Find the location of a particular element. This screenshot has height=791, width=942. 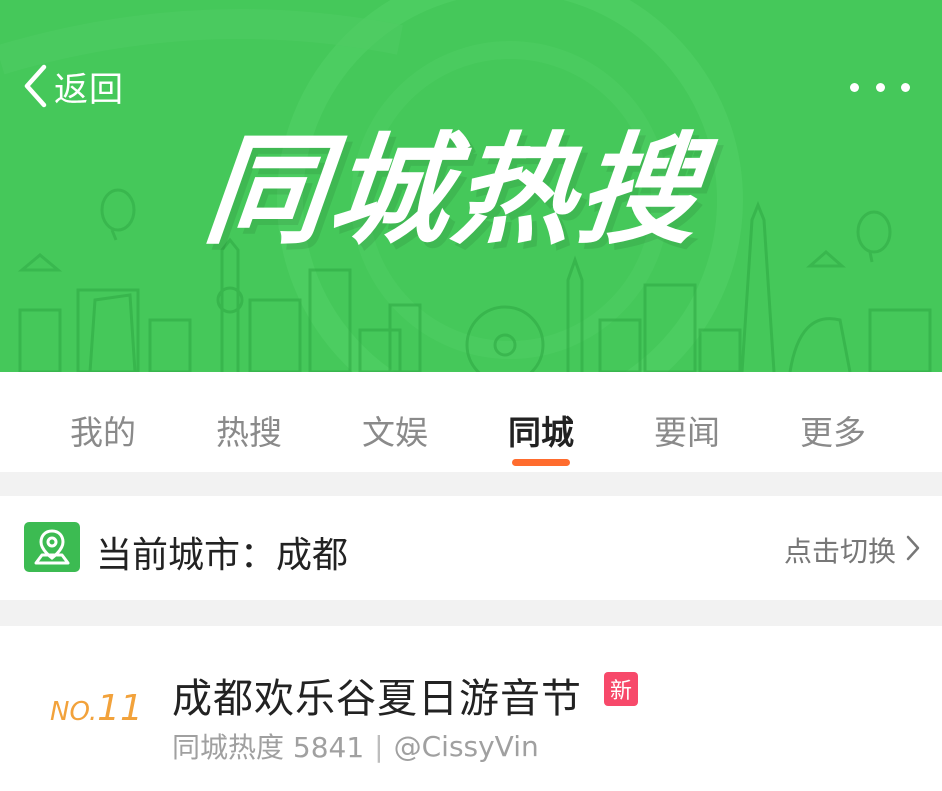

rank-label: NO.11 is located at coordinates (96, 708).